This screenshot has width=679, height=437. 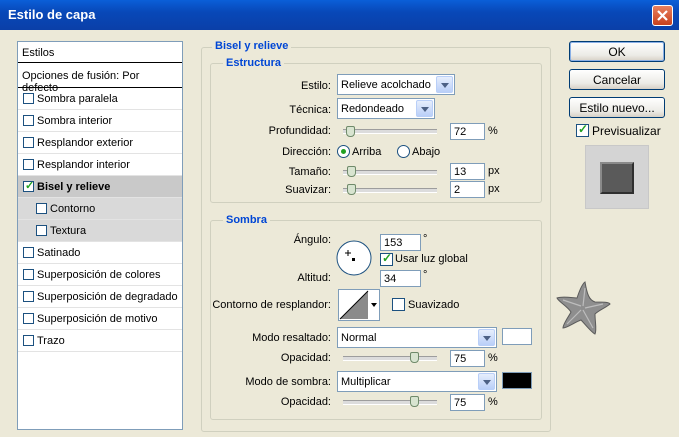 I want to click on style-item-inner-glow: Resplandor interior, so click(x=100, y=165).